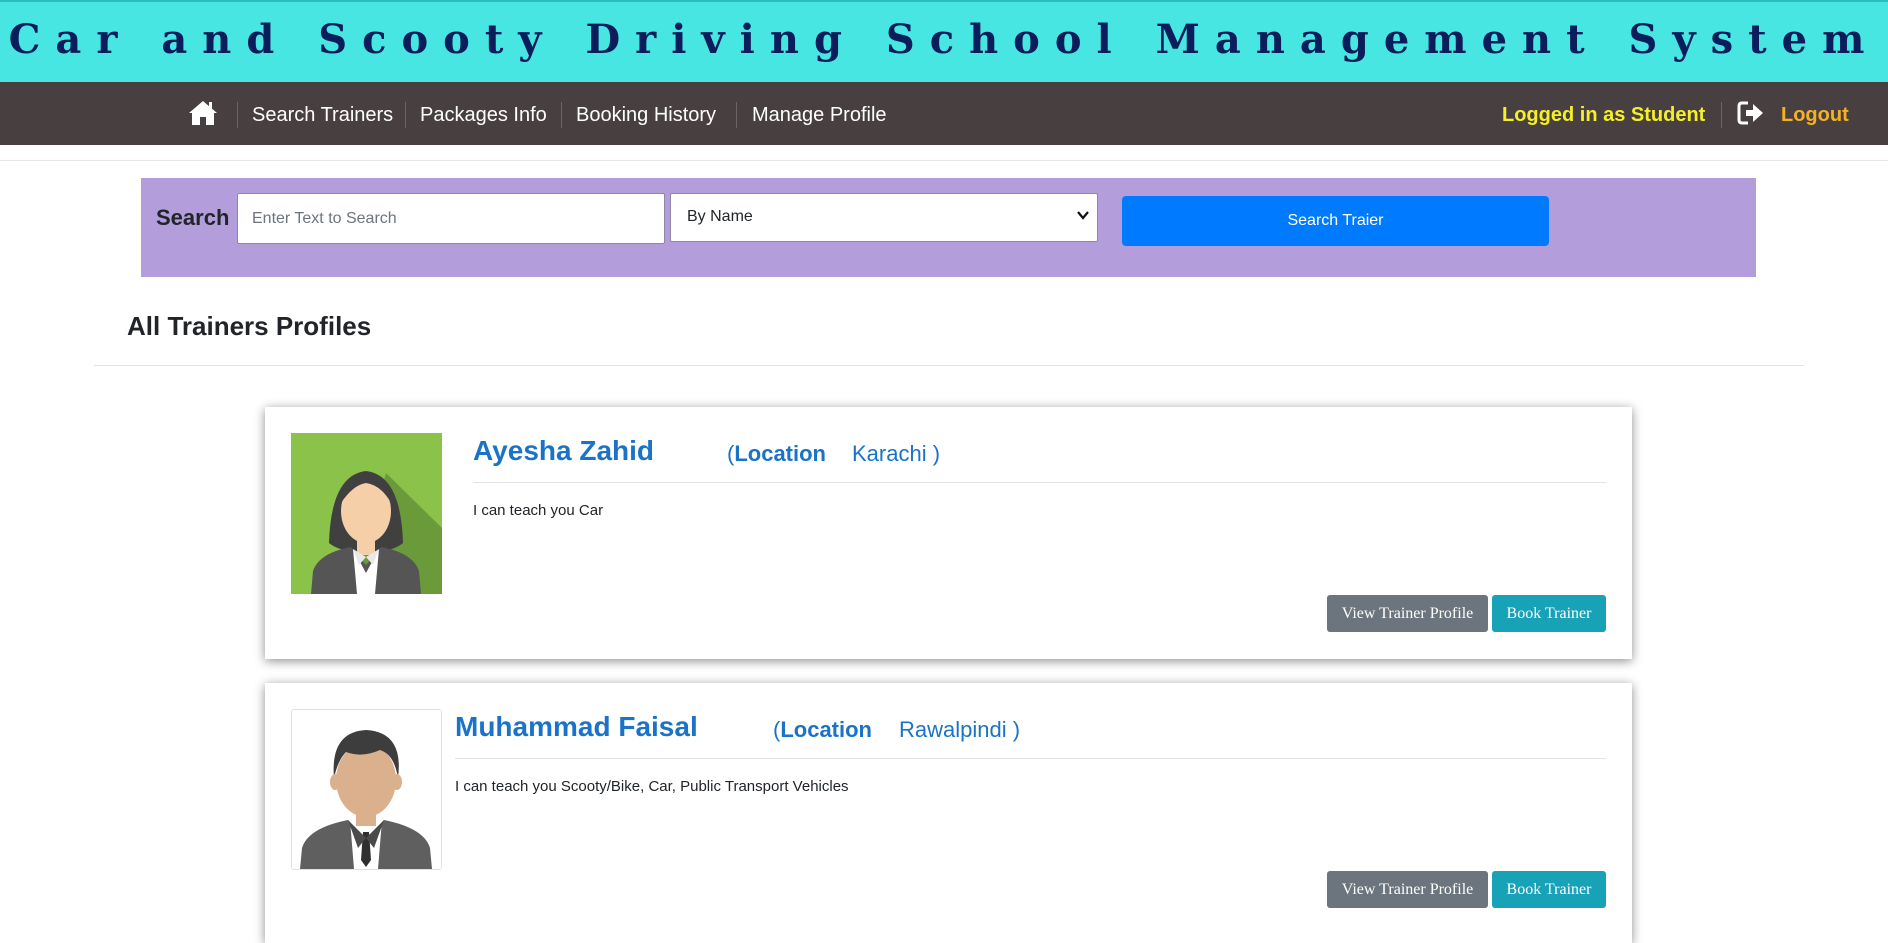 The image size is (1888, 943). Describe the element at coordinates (451, 218) in the screenshot. I see `search-input` at that location.